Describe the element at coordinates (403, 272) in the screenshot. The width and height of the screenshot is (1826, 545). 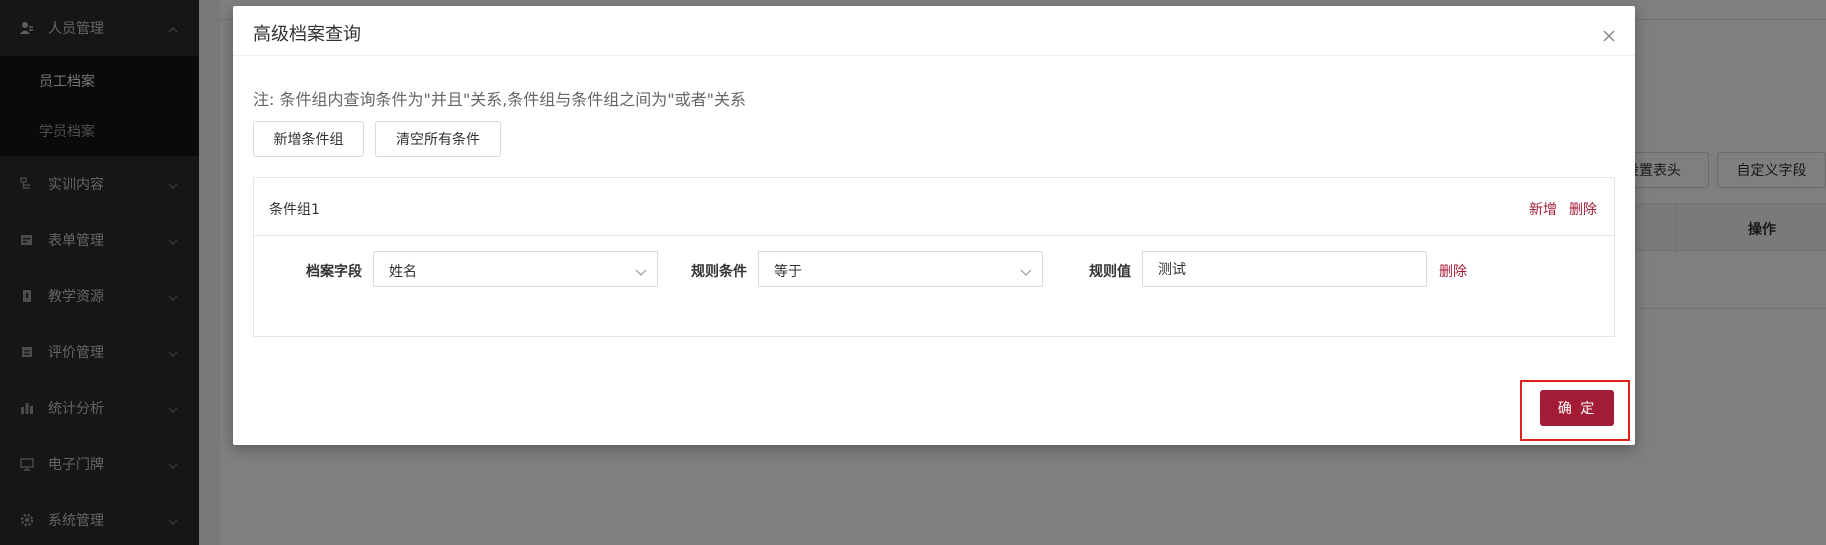
I see `archive-field-value: 姓名` at that location.